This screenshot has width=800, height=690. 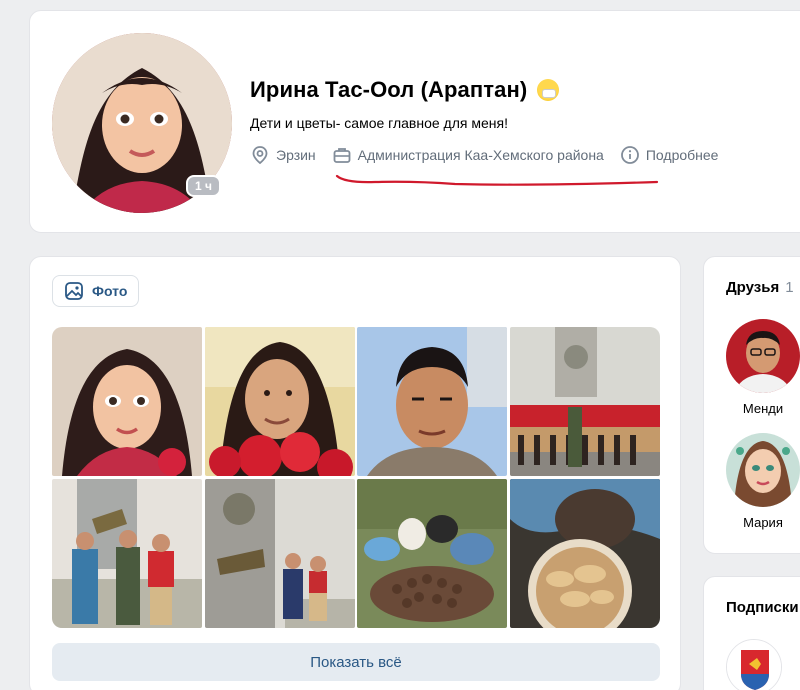 What do you see at coordinates (548, 90) in the screenshot?
I see `mask-emoji-icon` at bounding box center [548, 90].